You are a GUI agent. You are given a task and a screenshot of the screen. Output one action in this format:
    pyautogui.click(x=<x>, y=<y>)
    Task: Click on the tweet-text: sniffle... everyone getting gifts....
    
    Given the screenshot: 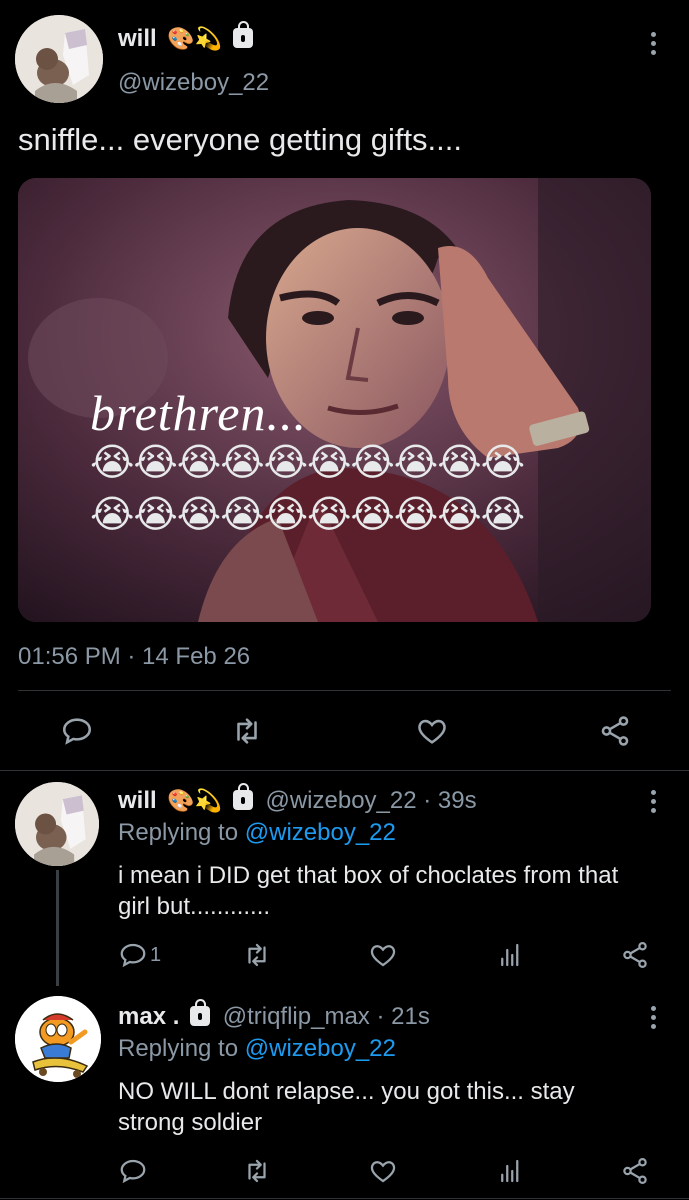 What is the action you would take?
    pyautogui.click(x=240, y=139)
    